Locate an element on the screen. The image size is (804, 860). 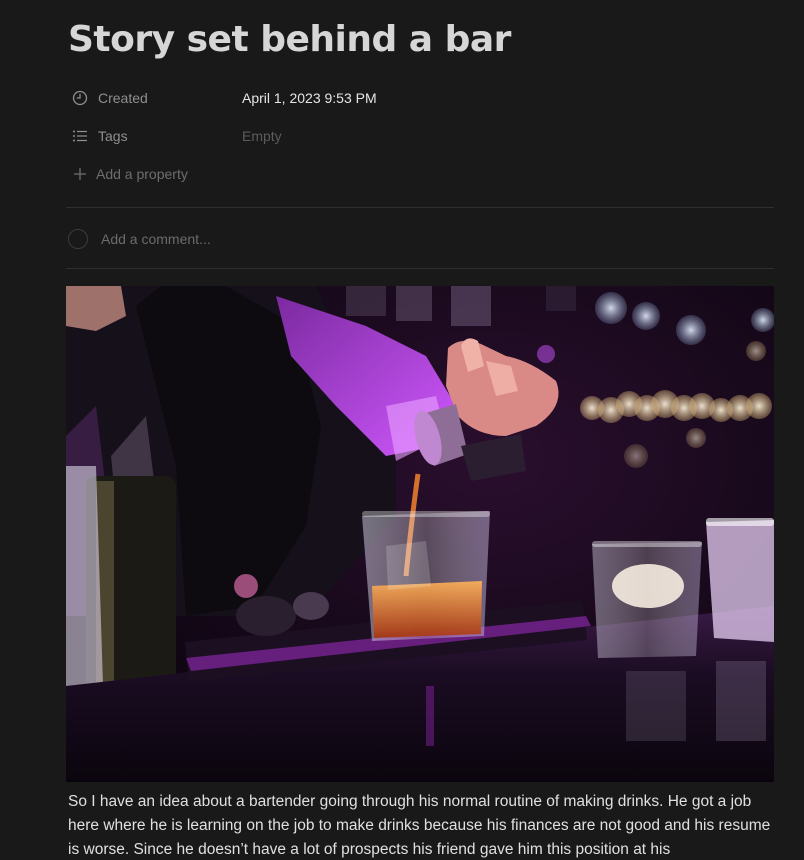
avatar is located at coordinates (78, 239).